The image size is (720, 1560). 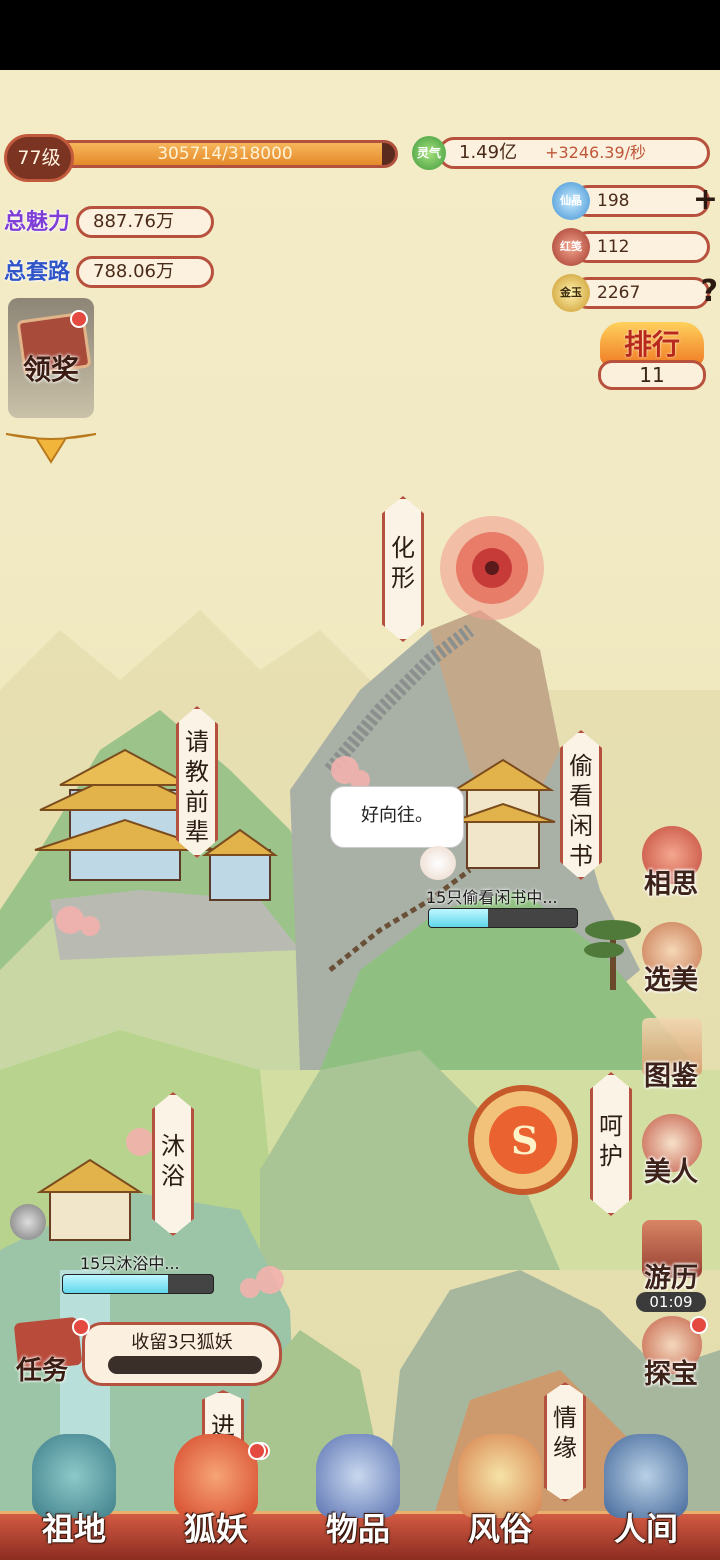 I want to click on bottom-nav: 祖地 狐妖 物品 风俗 人间, so click(x=360, y=1490).